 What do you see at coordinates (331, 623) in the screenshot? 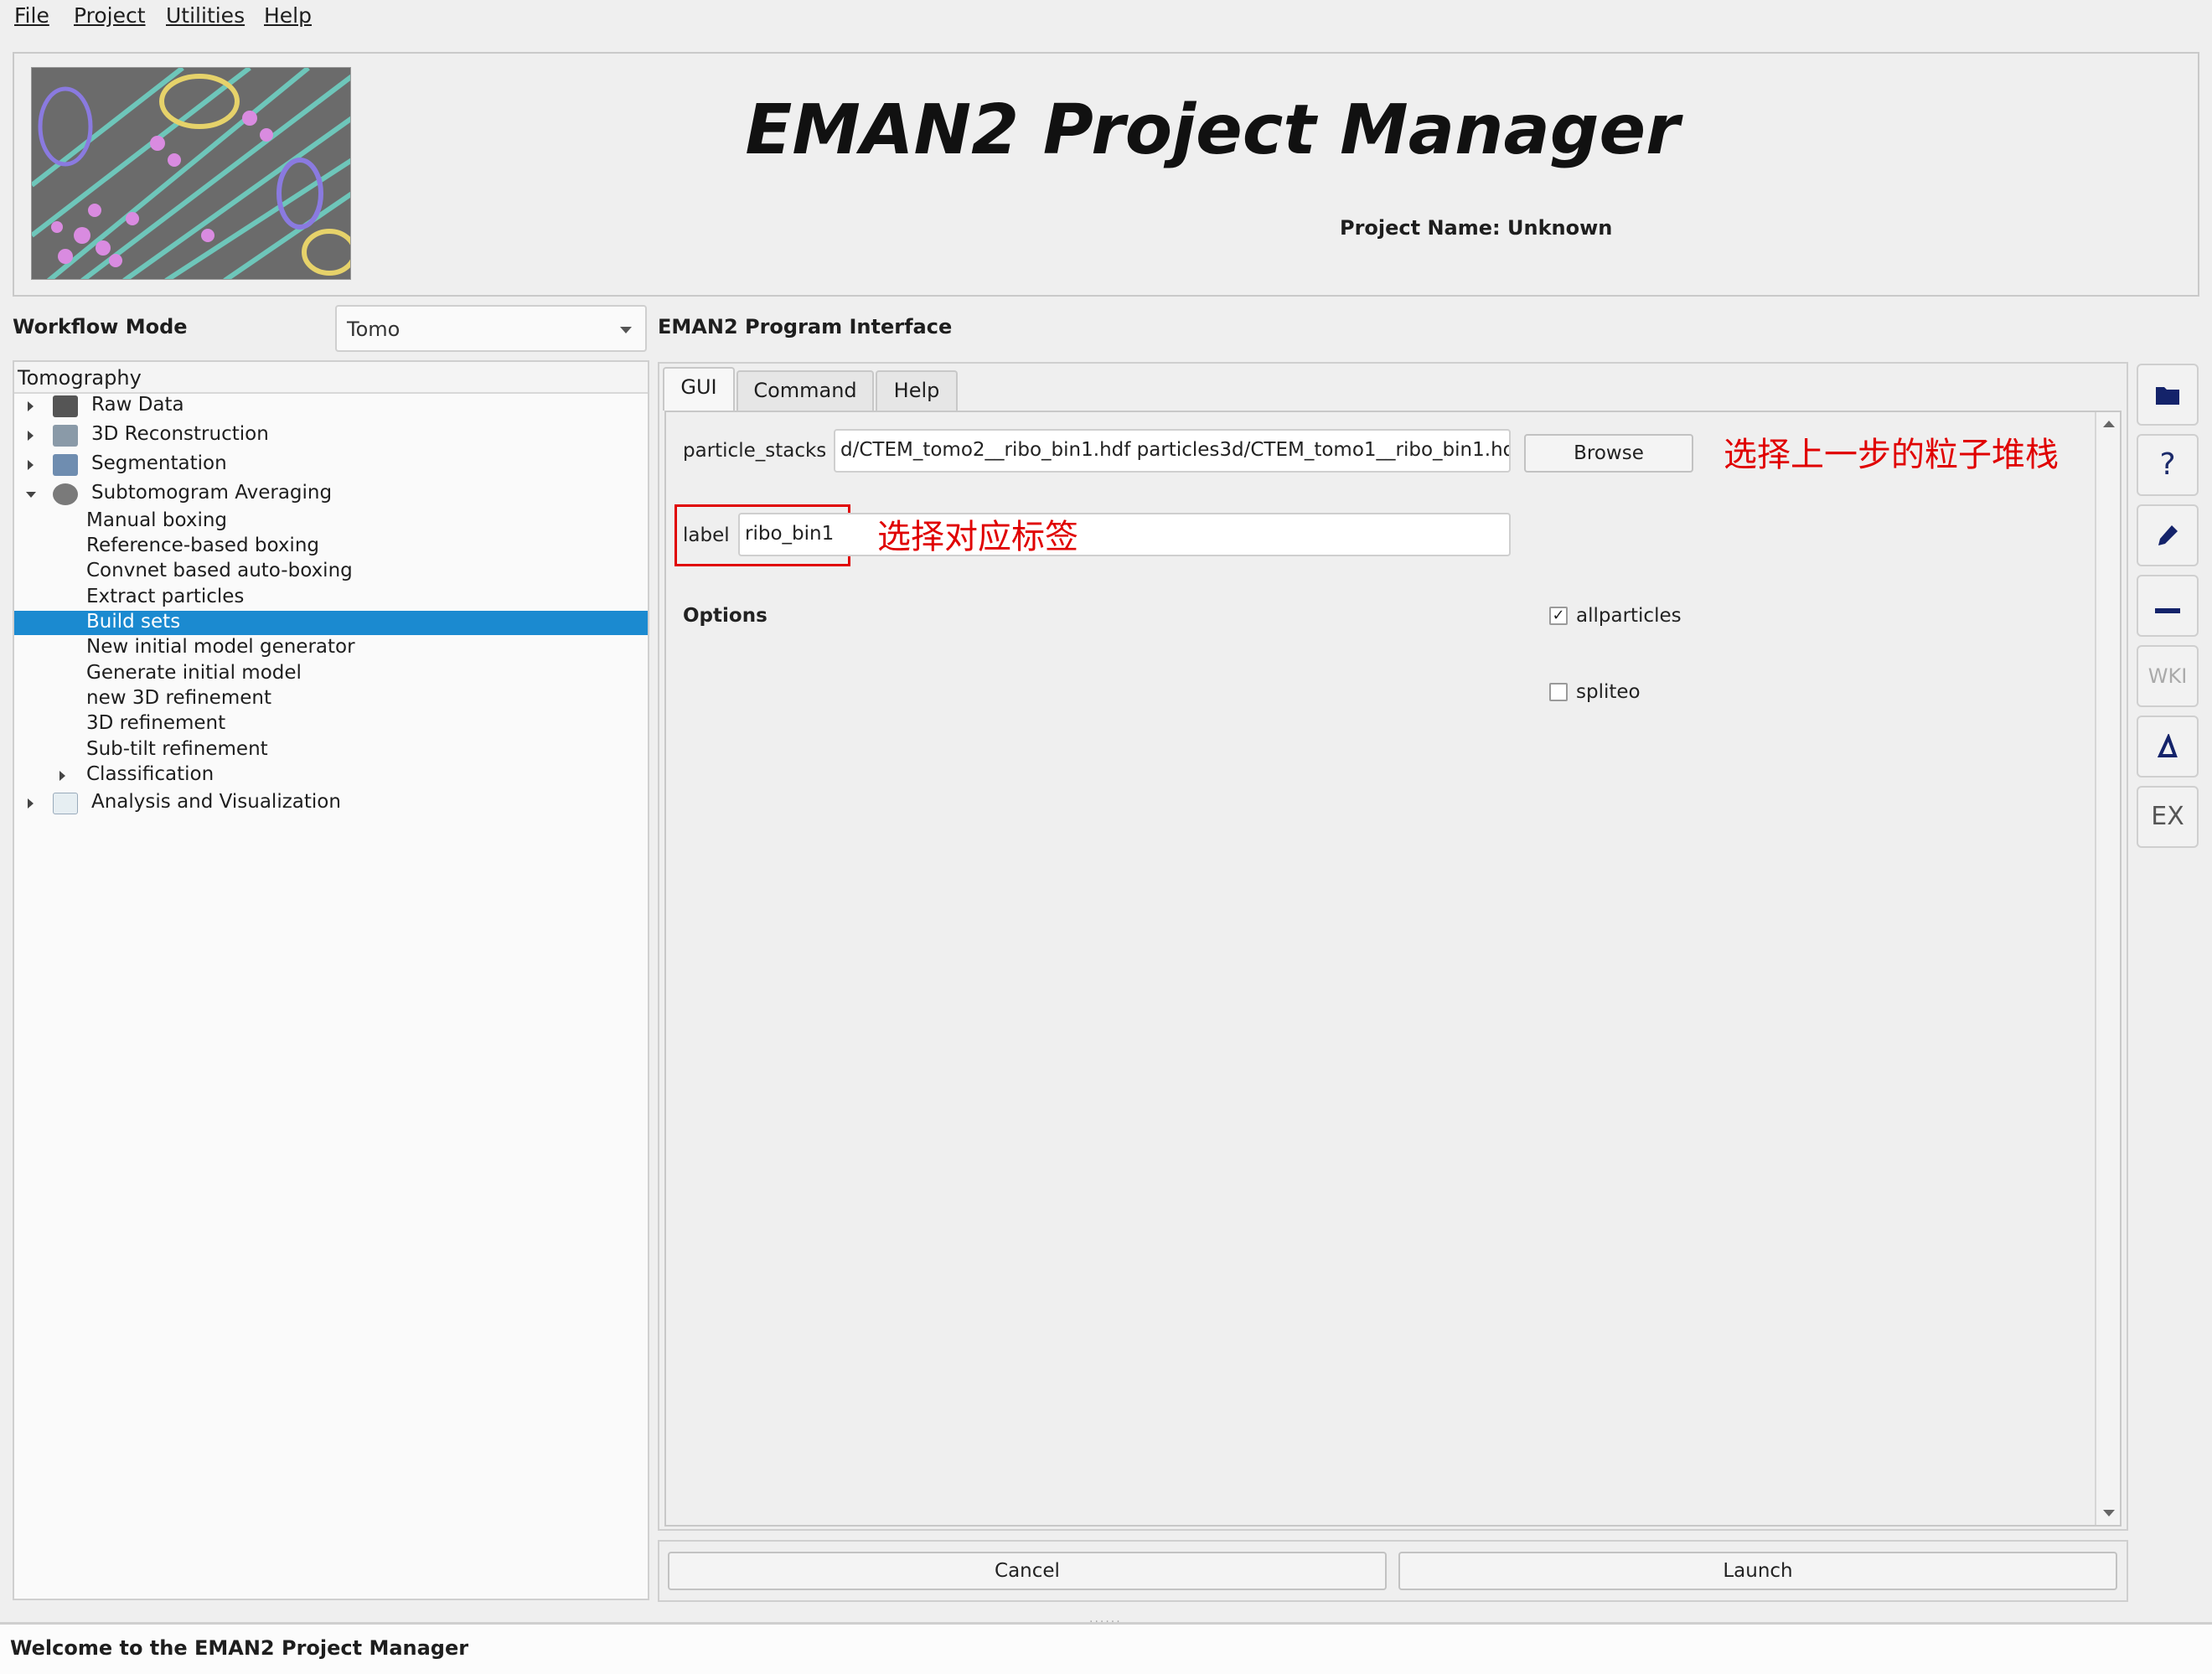
I see `tree-item-build-sets: Build sets` at bounding box center [331, 623].